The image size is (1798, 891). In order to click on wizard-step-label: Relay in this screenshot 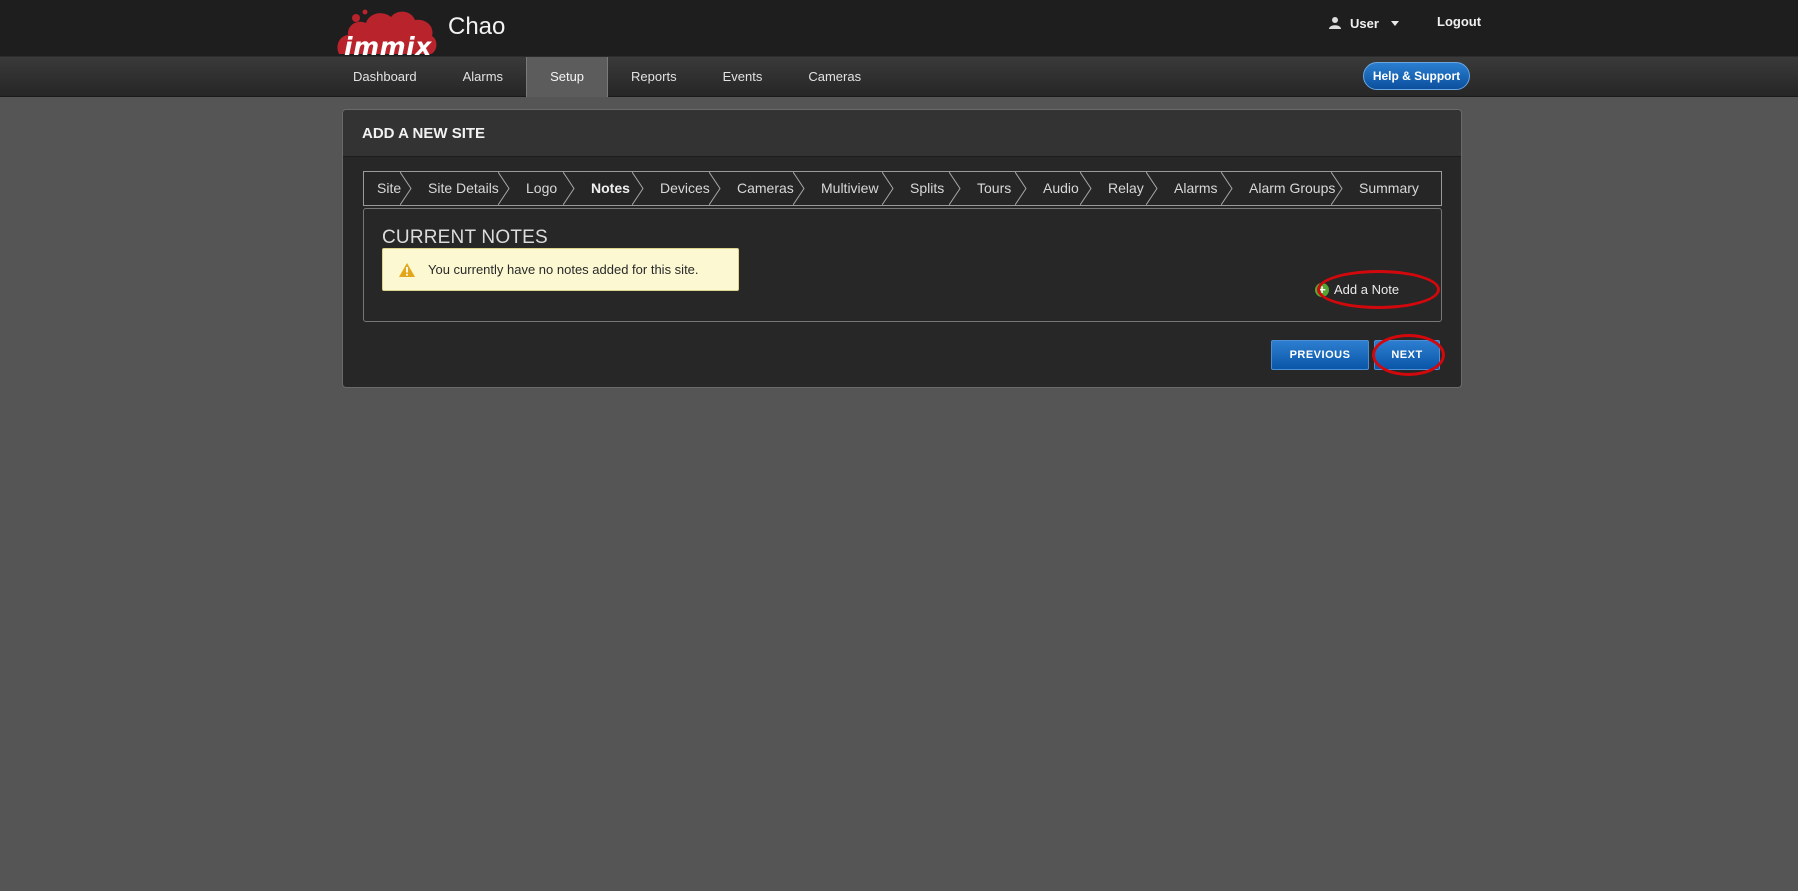, I will do `click(1126, 188)`.